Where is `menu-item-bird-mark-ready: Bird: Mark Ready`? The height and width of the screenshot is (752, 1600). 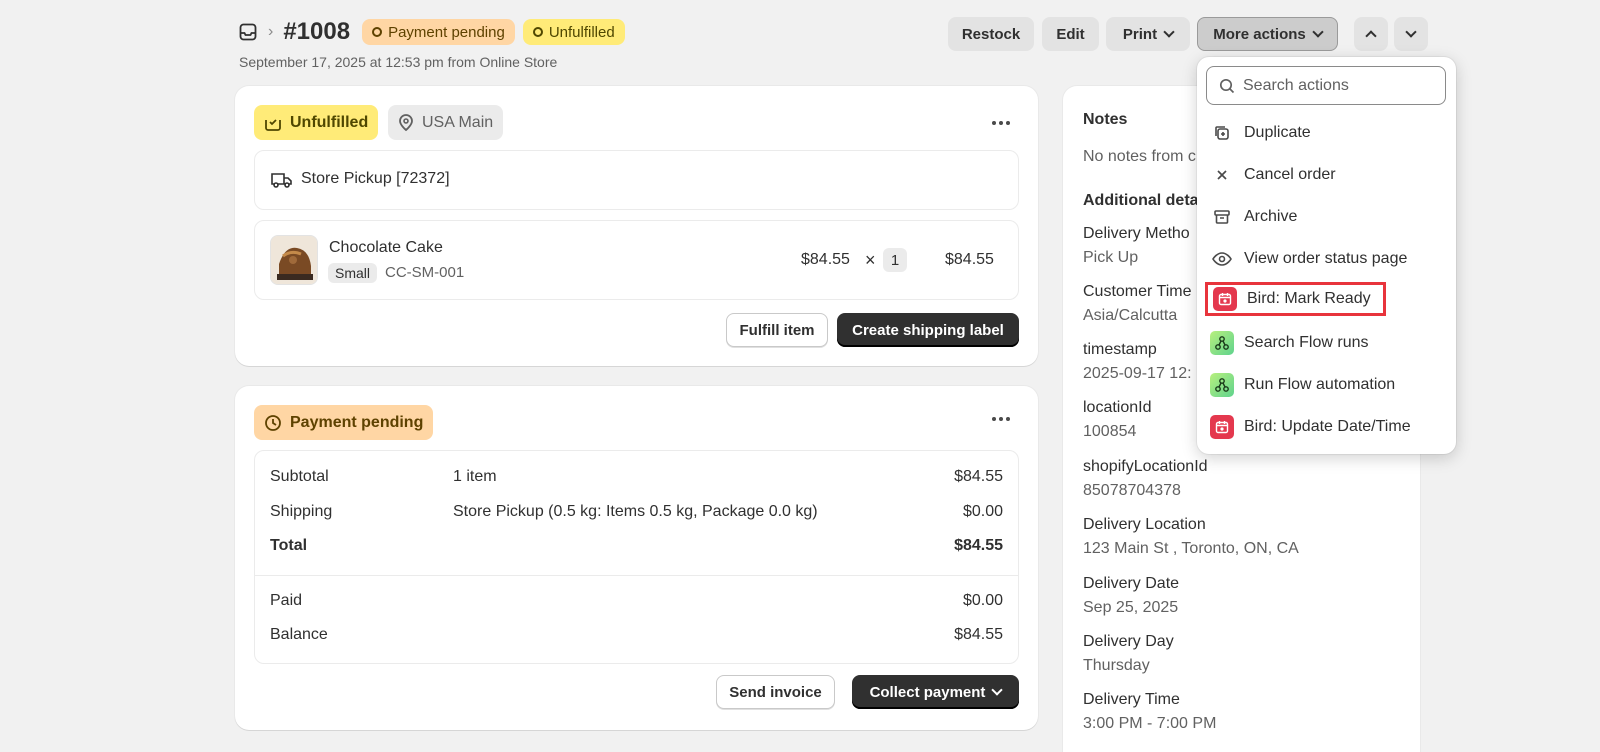
menu-item-bird-mark-ready: Bird: Mark Ready is located at coordinates (1295, 299).